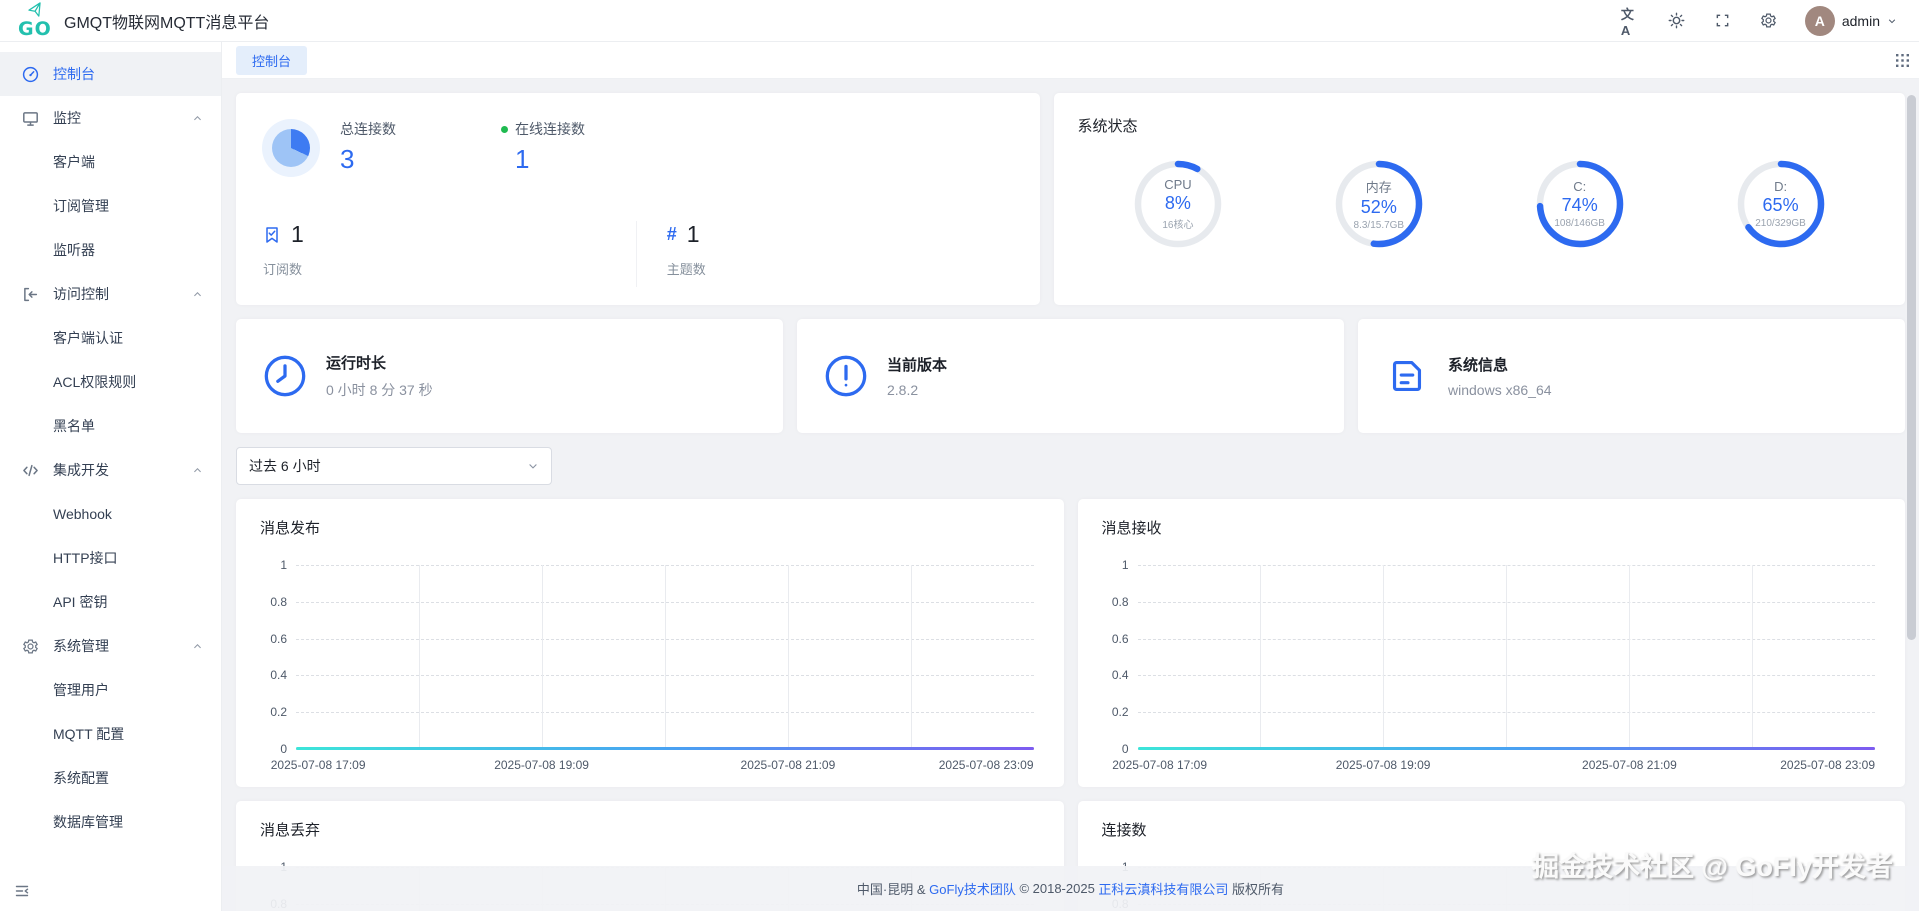 This screenshot has width=1919, height=911. I want to click on sidebar-subitem-database: 数据库管理, so click(110, 822).